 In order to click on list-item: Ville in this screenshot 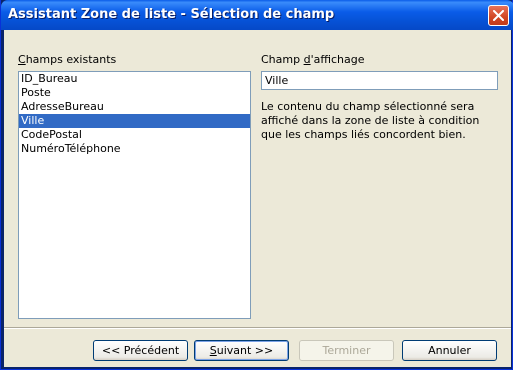, I will do `click(134, 121)`.